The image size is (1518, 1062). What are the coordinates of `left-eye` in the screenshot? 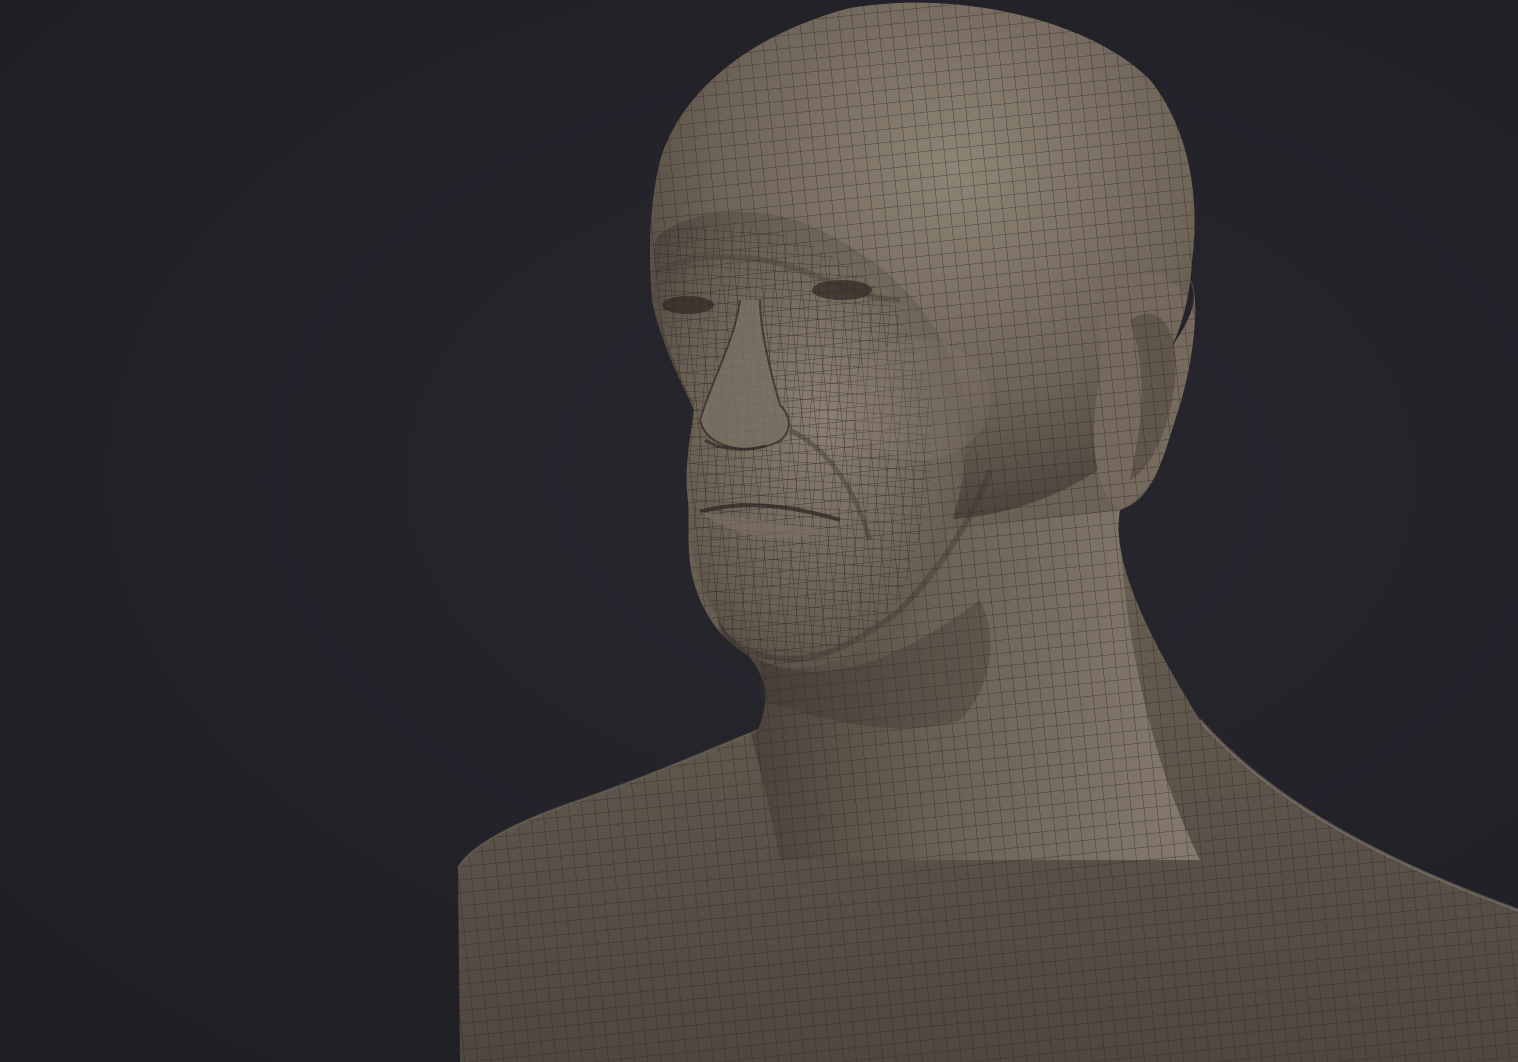 It's located at (688, 305).